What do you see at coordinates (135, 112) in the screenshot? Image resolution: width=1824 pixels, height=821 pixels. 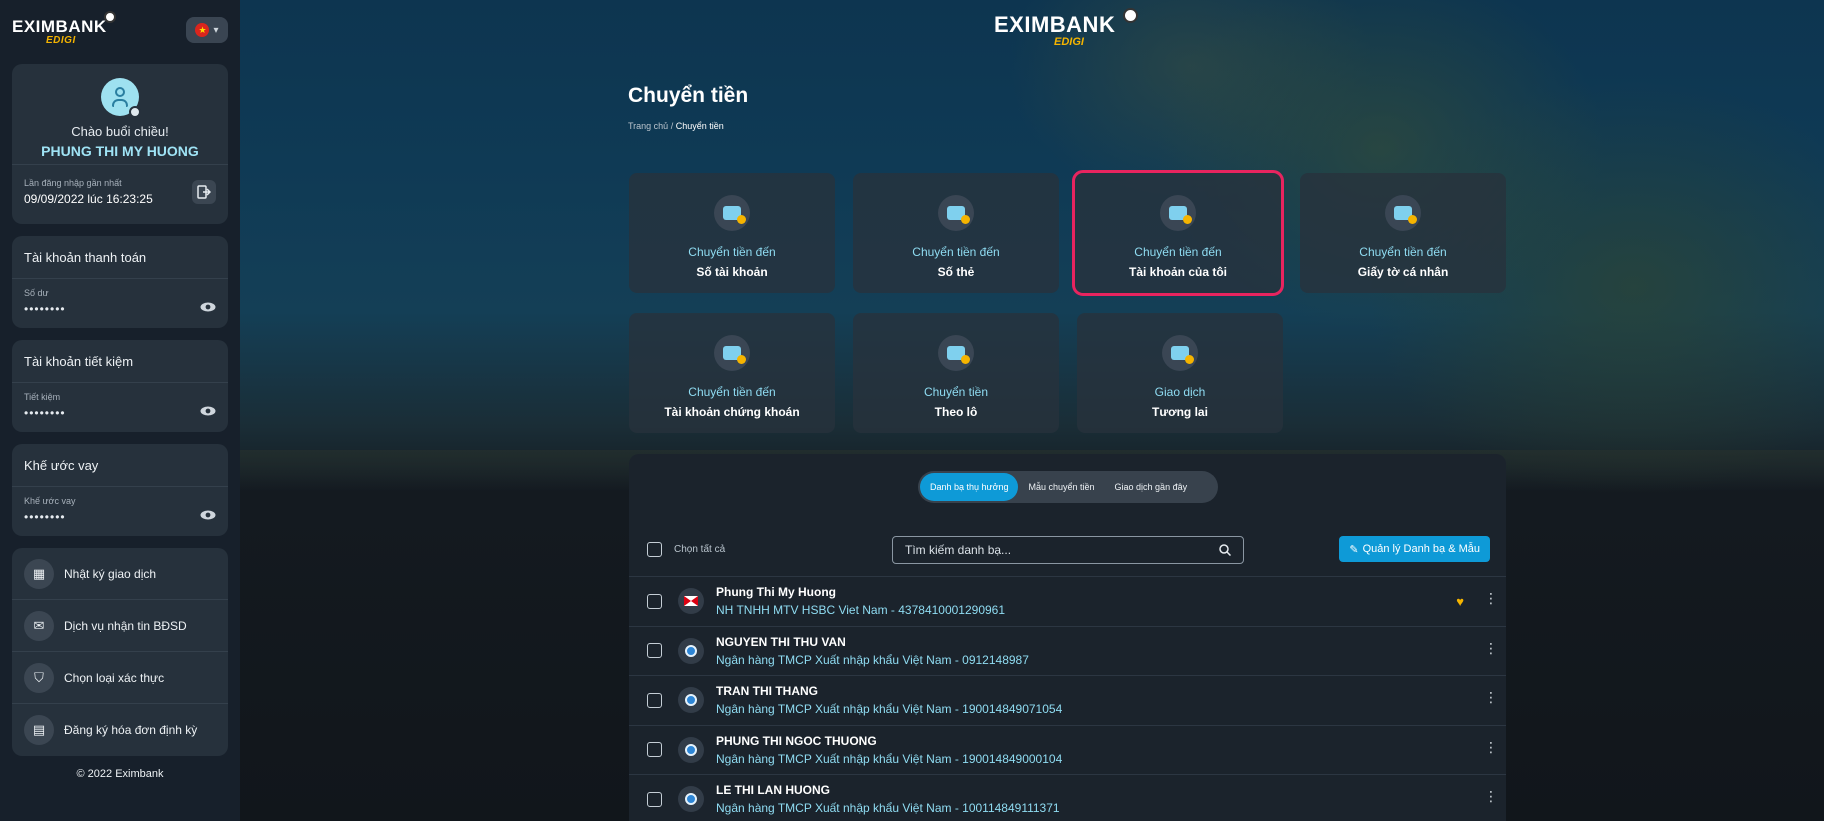 I see `avatar-badge-icon` at bounding box center [135, 112].